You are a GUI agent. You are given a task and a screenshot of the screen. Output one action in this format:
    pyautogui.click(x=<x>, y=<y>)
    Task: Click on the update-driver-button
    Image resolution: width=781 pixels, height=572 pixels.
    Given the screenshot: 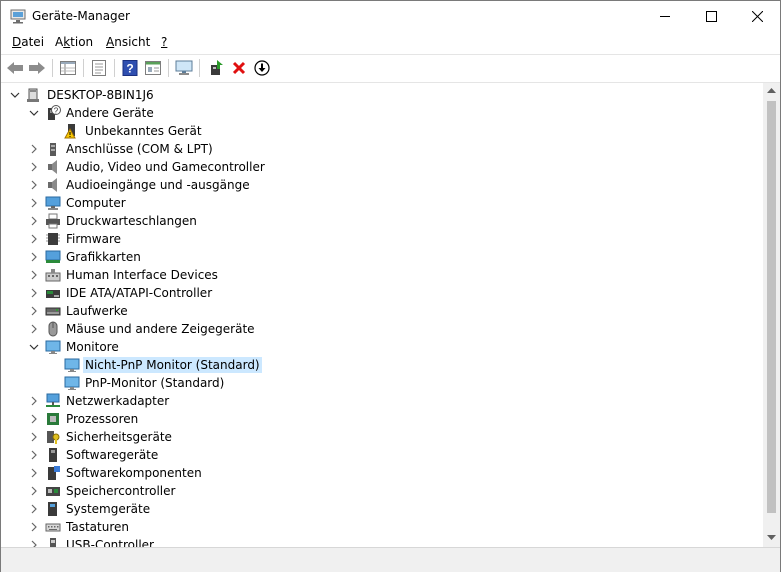 What is the action you would take?
    pyautogui.click(x=216, y=68)
    